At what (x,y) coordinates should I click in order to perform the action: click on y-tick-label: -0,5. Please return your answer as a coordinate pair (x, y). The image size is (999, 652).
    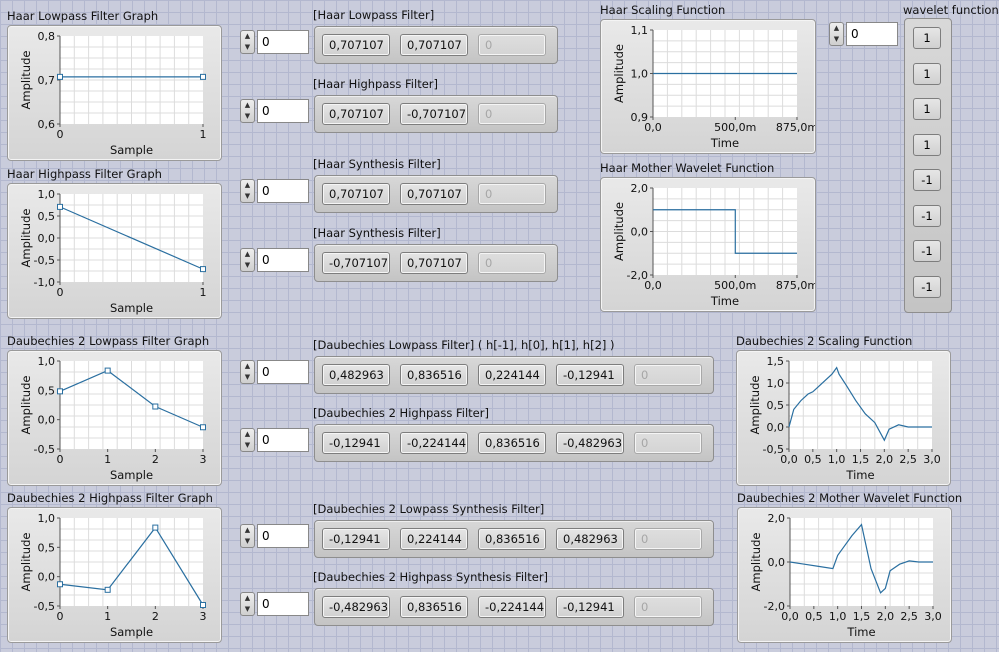
    Looking at the image, I should click on (44, 449).